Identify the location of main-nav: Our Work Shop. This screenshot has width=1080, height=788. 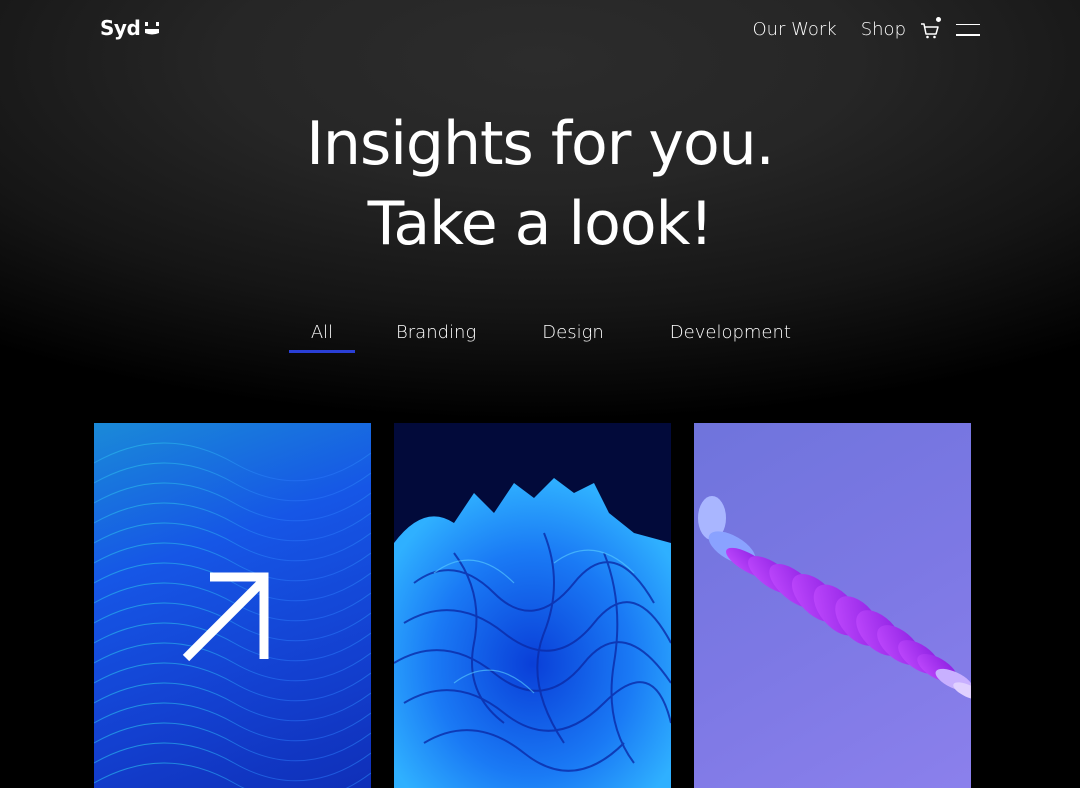
(866, 27).